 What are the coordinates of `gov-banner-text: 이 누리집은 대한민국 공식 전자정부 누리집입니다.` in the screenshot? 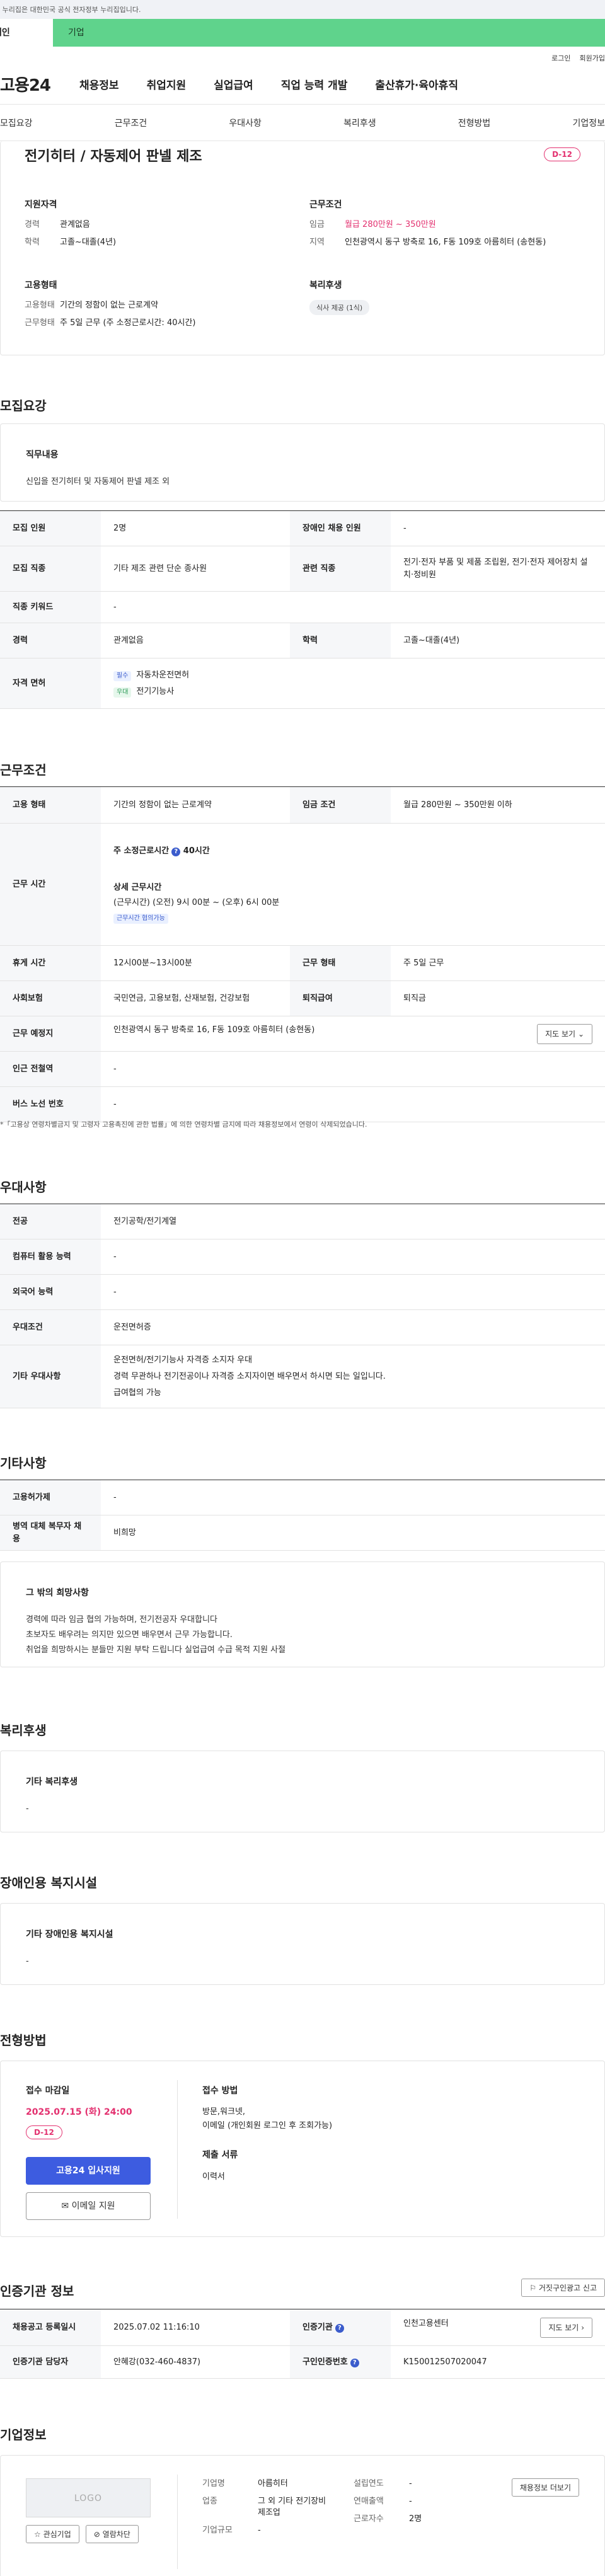 It's located at (70, 10).